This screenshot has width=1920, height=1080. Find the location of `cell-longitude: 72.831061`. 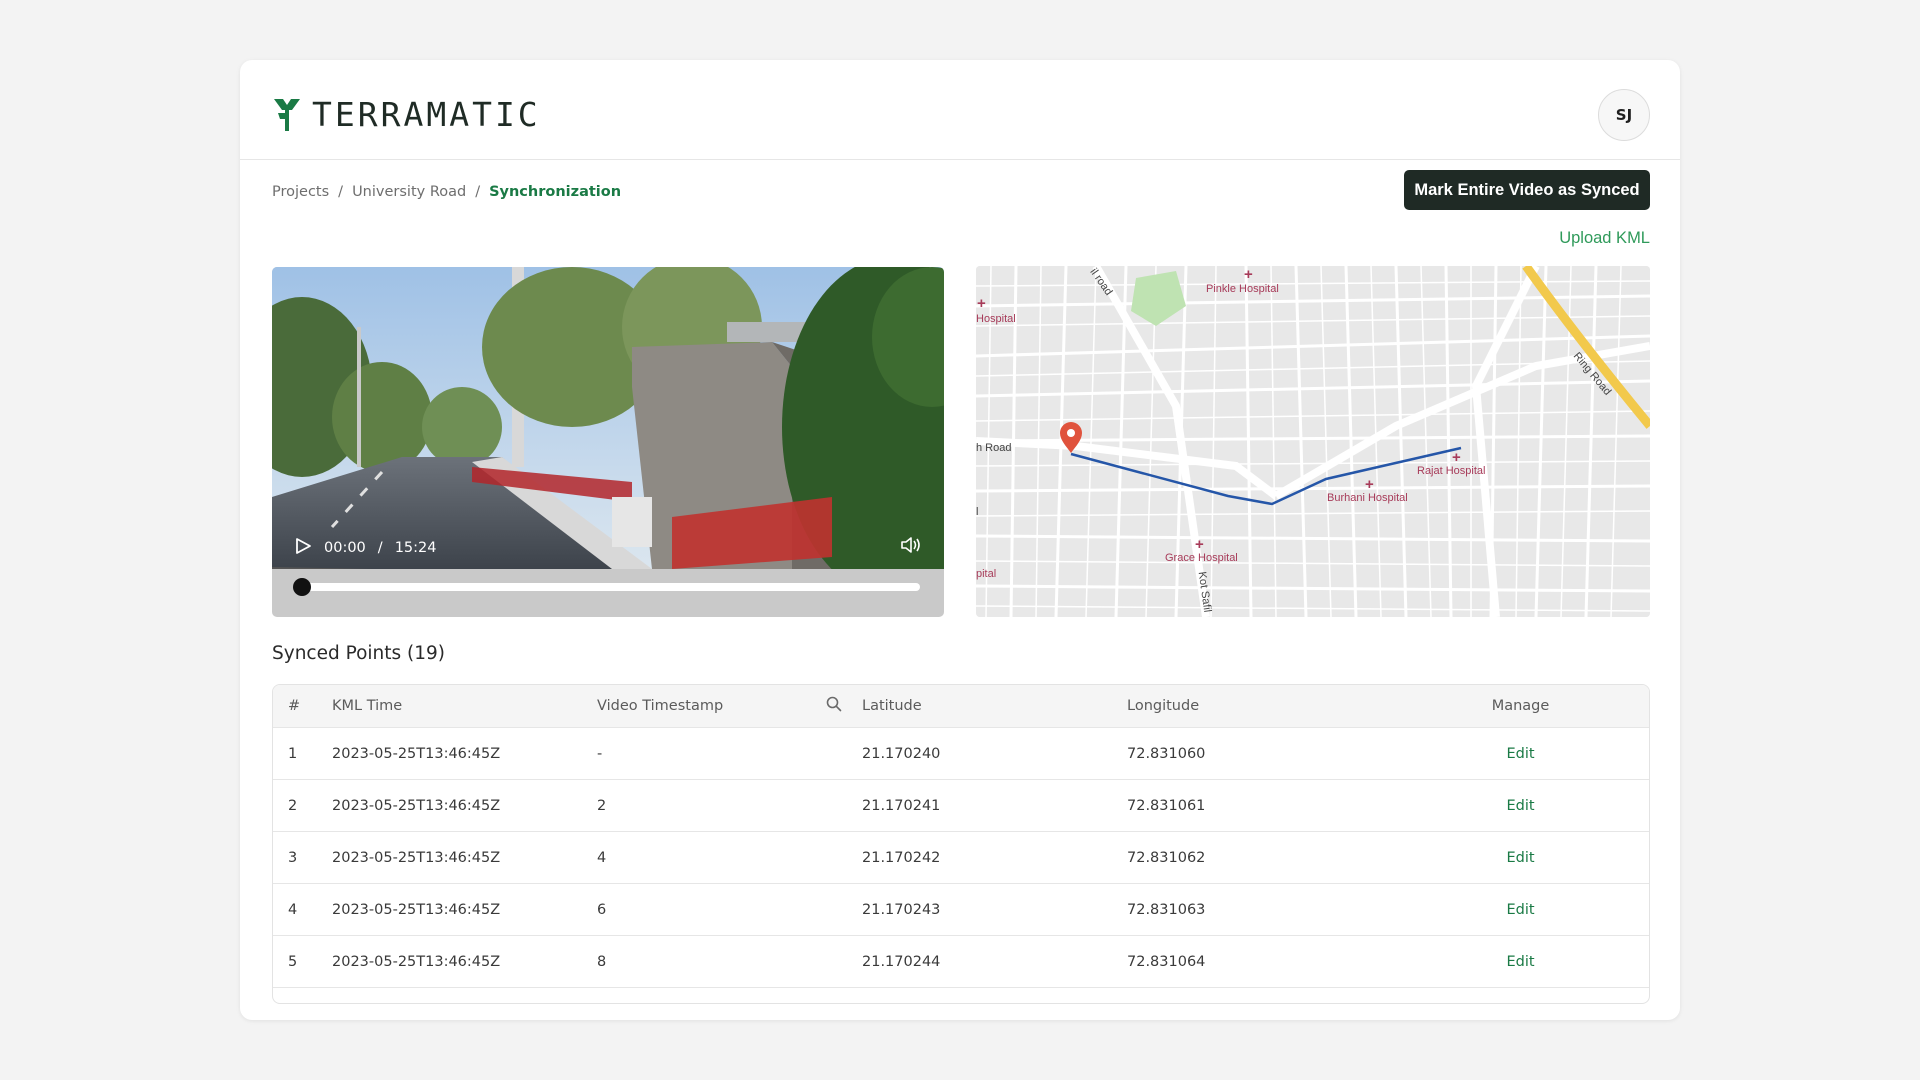

cell-longitude: 72.831061 is located at coordinates (1166, 805).